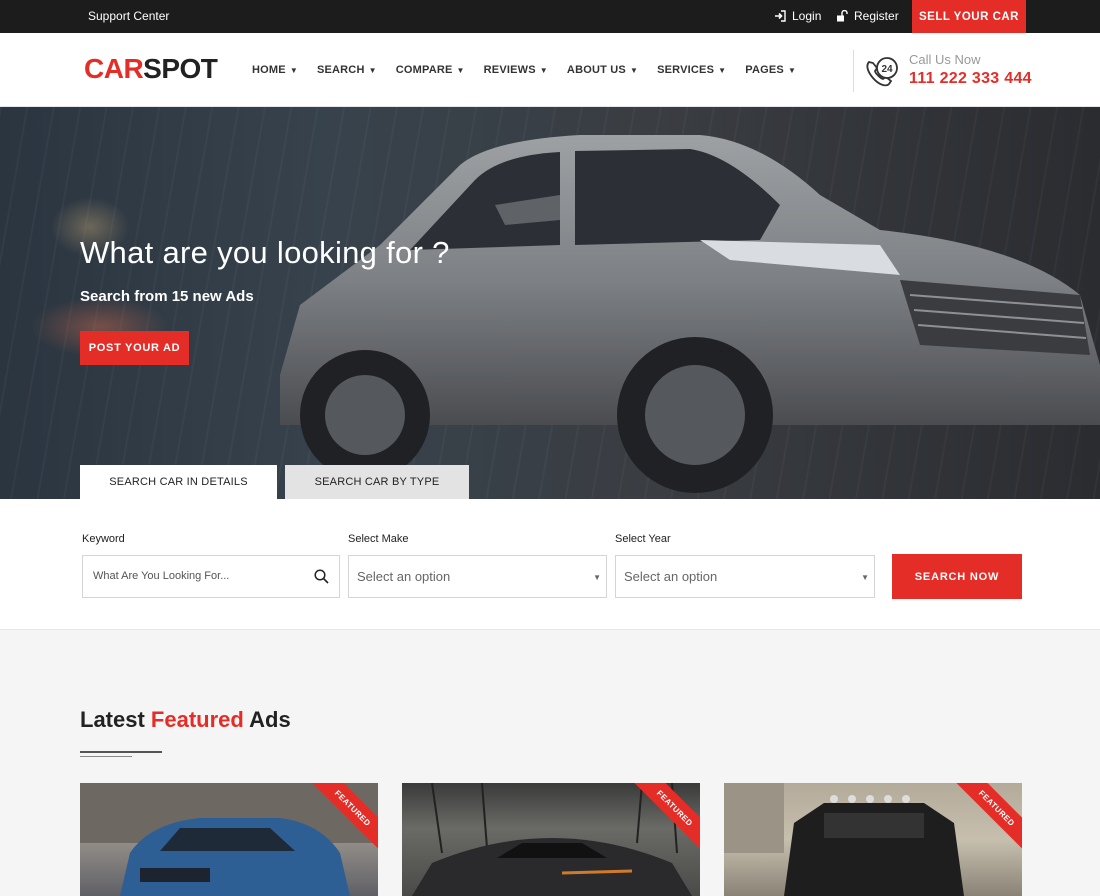 The height and width of the screenshot is (896, 1100). What do you see at coordinates (887, 69) in the screenshot?
I see `phone-badge-text: 24` at bounding box center [887, 69].